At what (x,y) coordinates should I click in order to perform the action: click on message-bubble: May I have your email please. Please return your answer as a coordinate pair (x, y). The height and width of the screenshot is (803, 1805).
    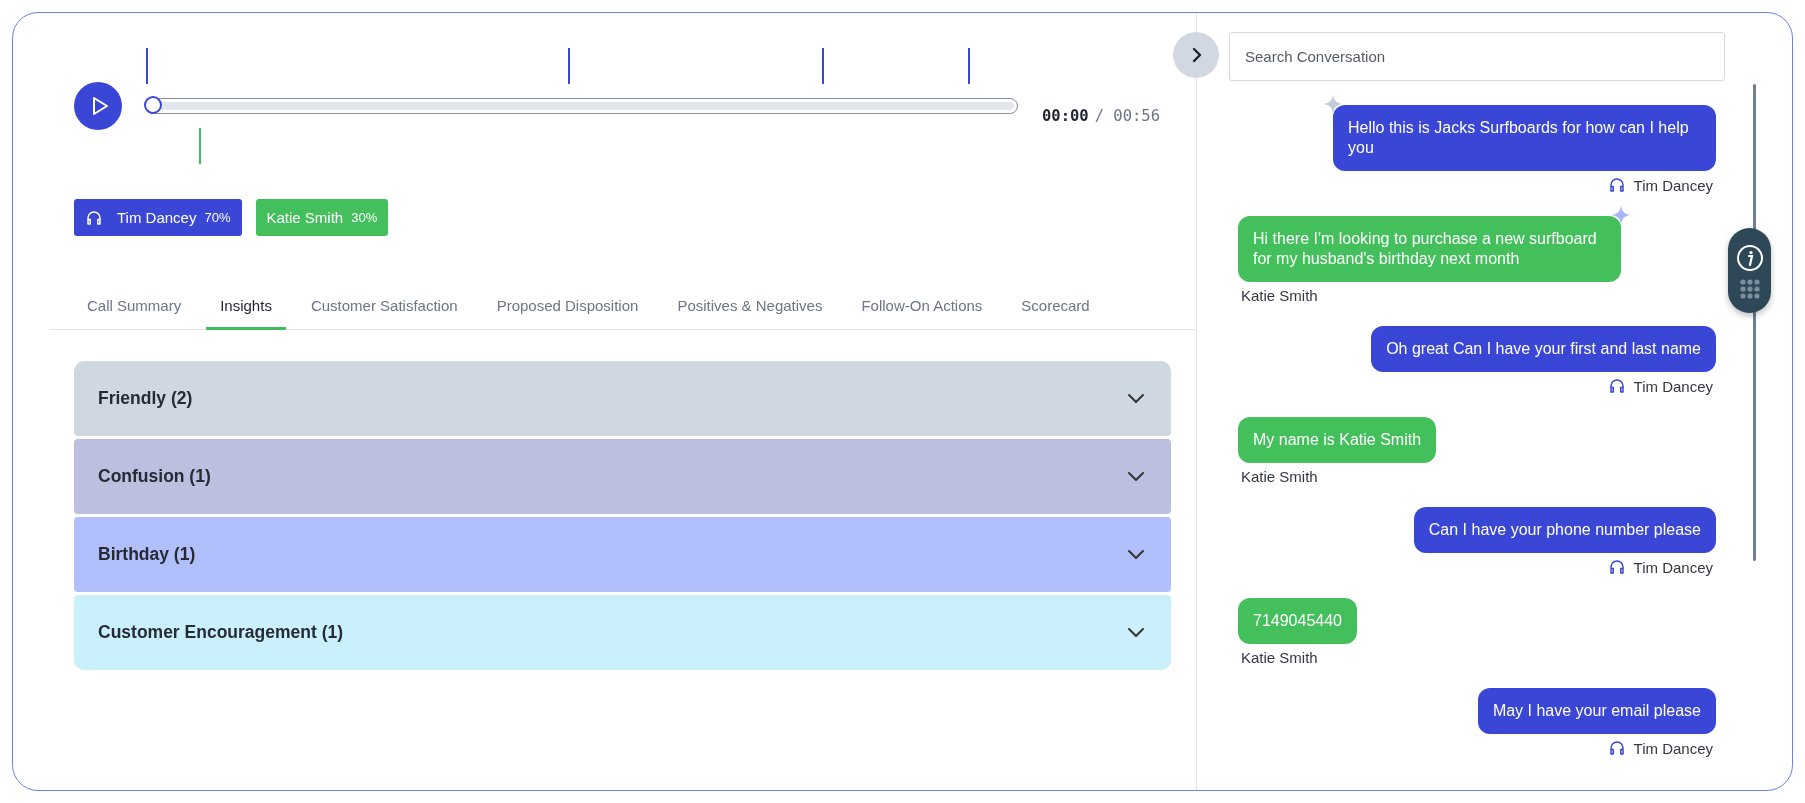
    Looking at the image, I should click on (1596, 711).